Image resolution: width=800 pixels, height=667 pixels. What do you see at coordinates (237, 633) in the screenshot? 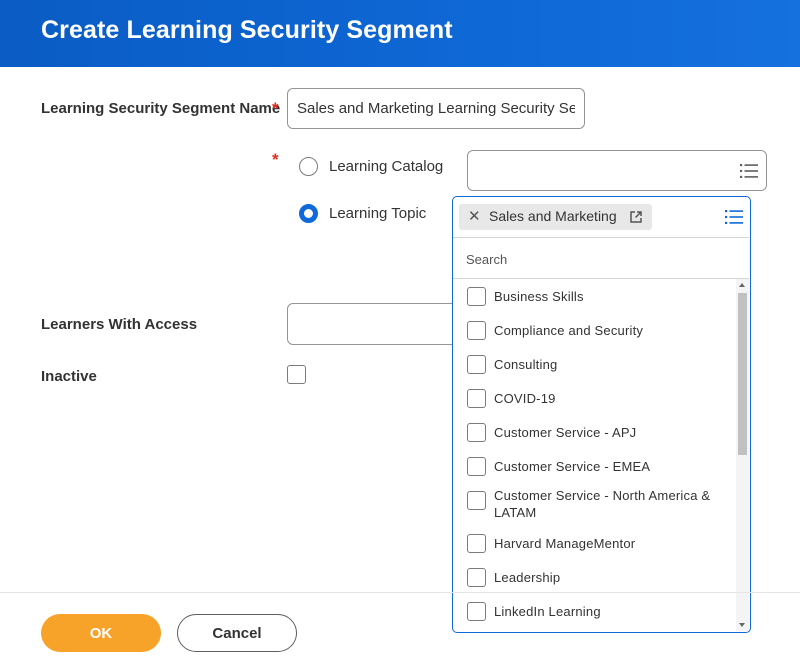
I see `cancel-button: Cancel` at bounding box center [237, 633].